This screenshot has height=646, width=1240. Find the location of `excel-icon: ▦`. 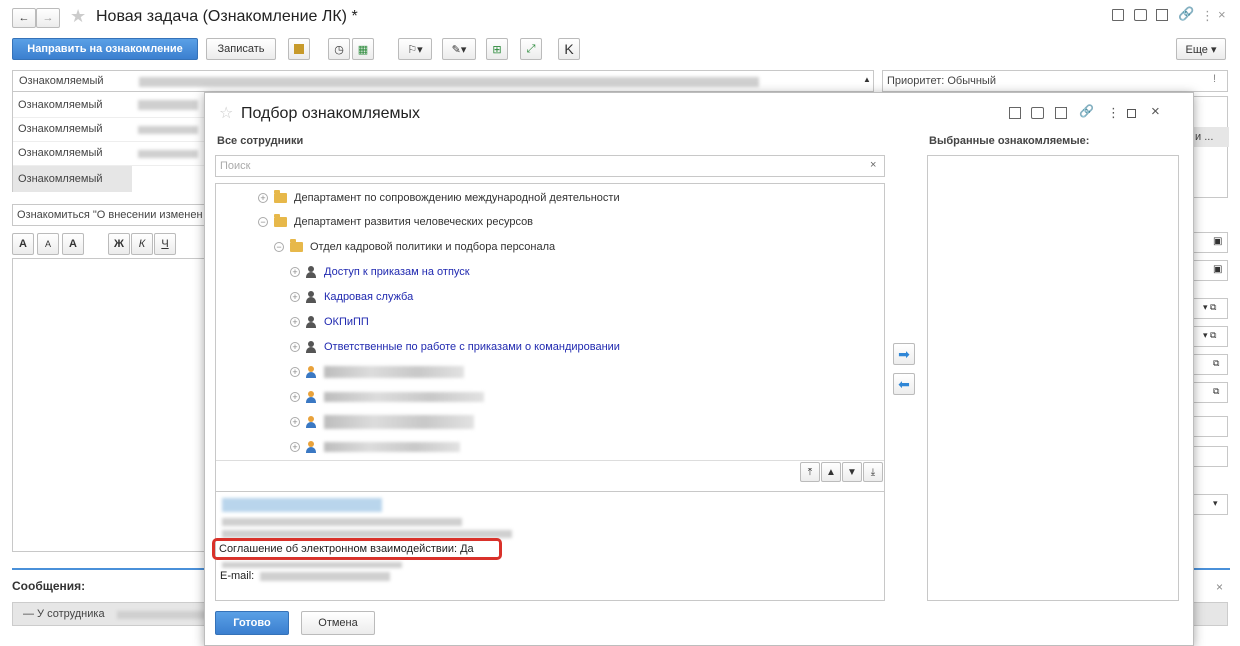

excel-icon: ▦ is located at coordinates (363, 49).